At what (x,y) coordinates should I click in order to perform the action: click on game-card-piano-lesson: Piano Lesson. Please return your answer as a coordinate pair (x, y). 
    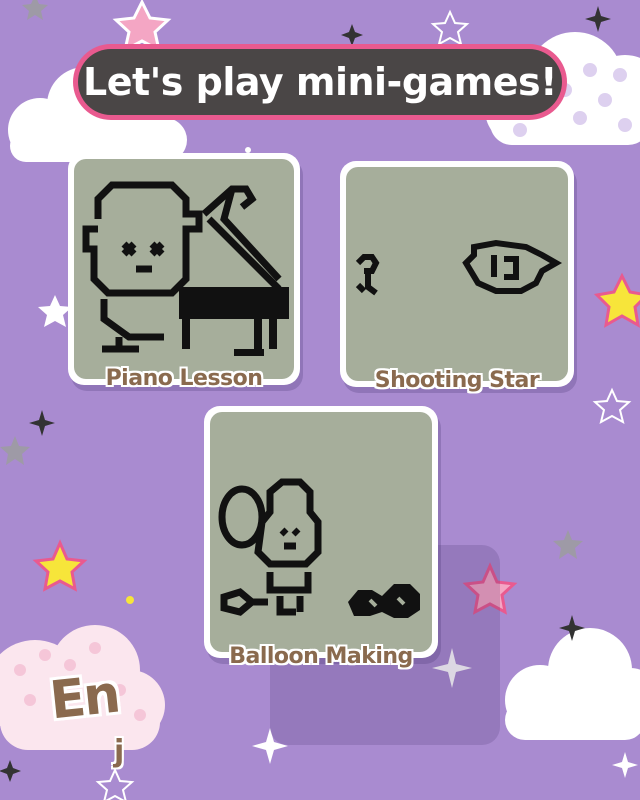
    Looking at the image, I should click on (184, 272).